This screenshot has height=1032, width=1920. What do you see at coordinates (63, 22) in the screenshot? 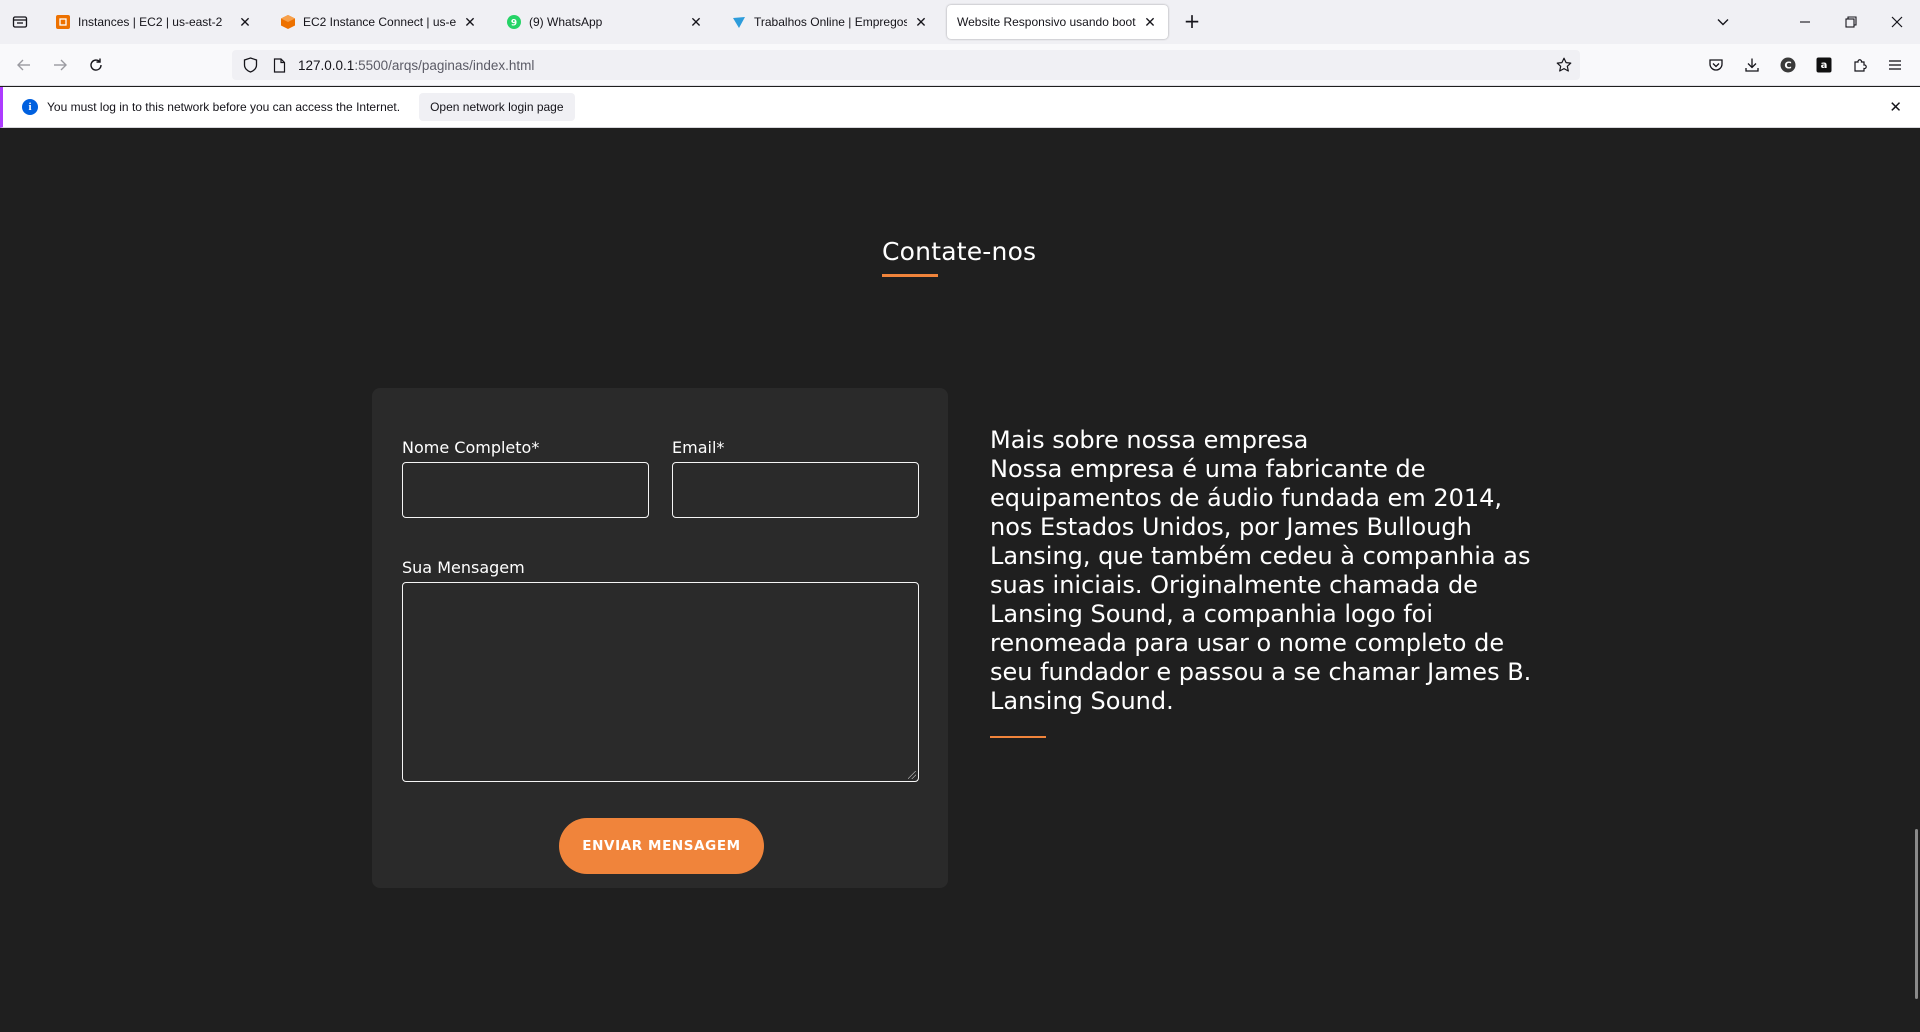
I see `aws-ec2-icon` at bounding box center [63, 22].